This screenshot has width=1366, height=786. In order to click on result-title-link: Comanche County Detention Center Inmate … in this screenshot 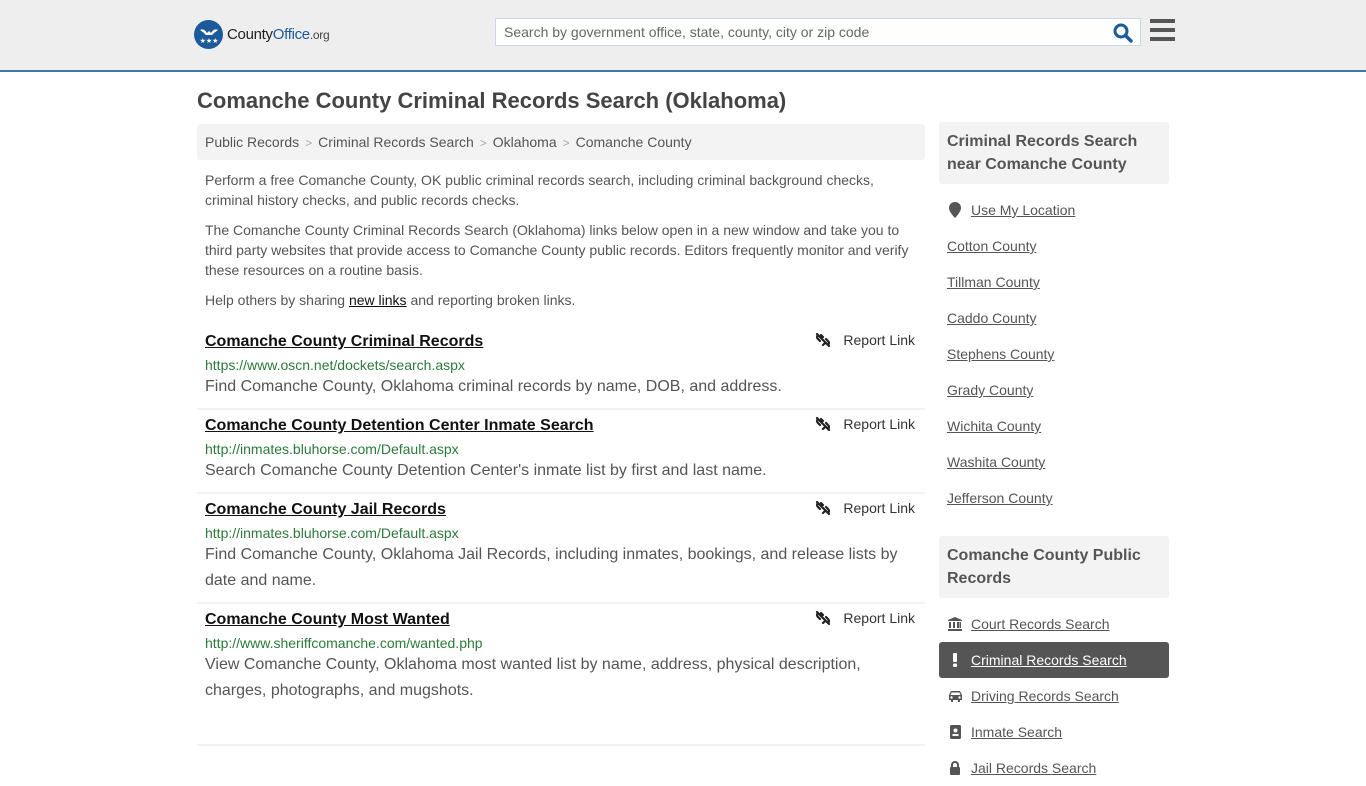, I will do `click(399, 426)`.